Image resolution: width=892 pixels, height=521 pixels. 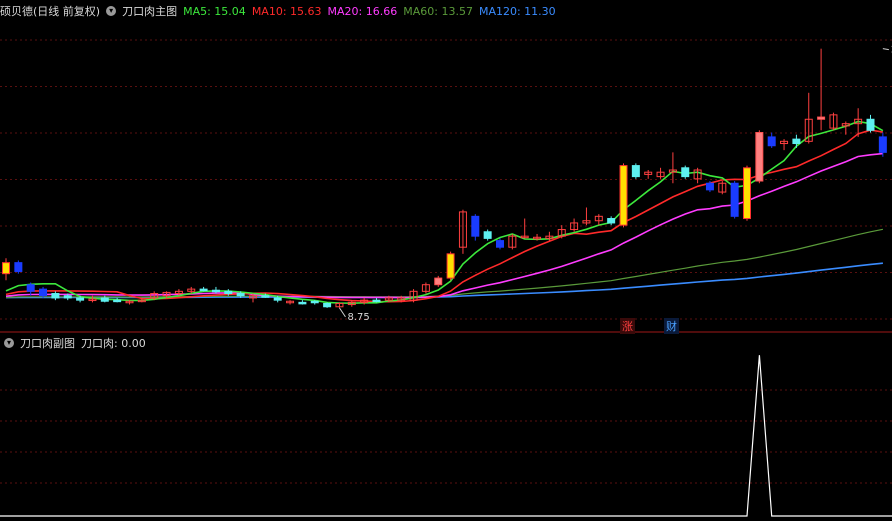 What do you see at coordinates (76, 343) in the screenshot?
I see `sub-chart-header: ▾ 刀口肉副图 刀口肉: 0.00` at bounding box center [76, 343].